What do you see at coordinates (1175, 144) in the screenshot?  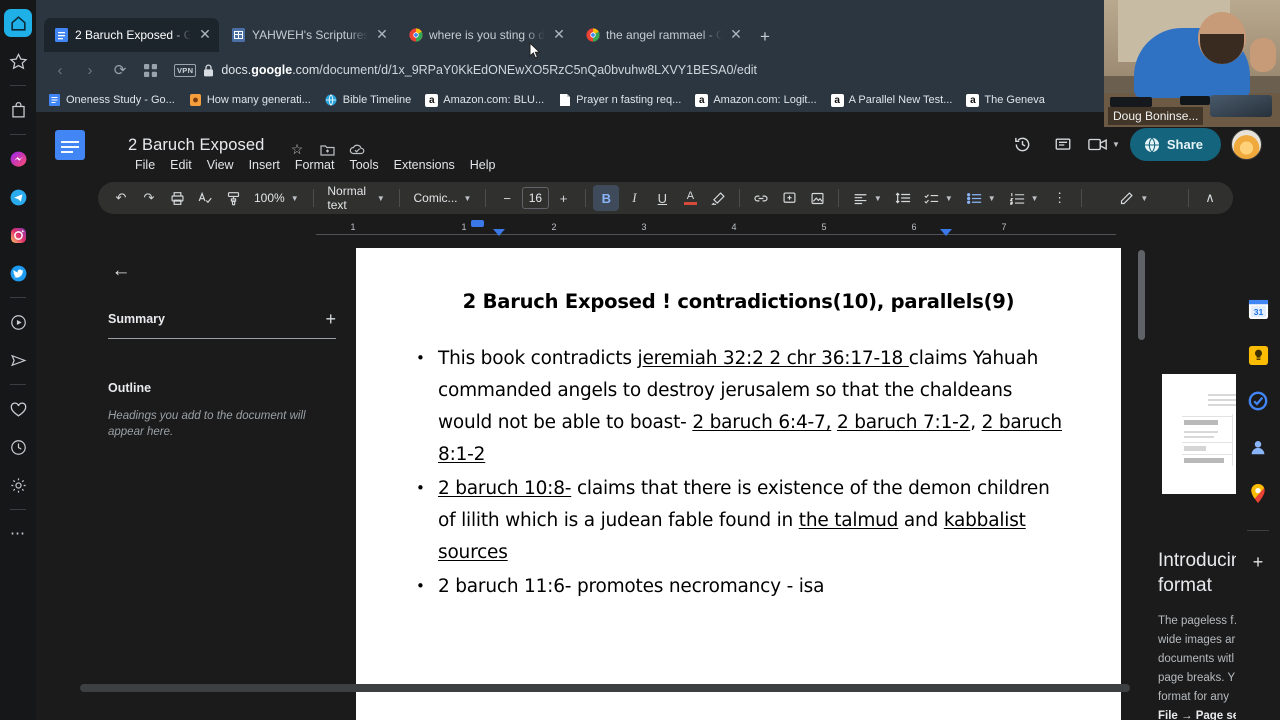 I see `share-button: Share` at bounding box center [1175, 144].